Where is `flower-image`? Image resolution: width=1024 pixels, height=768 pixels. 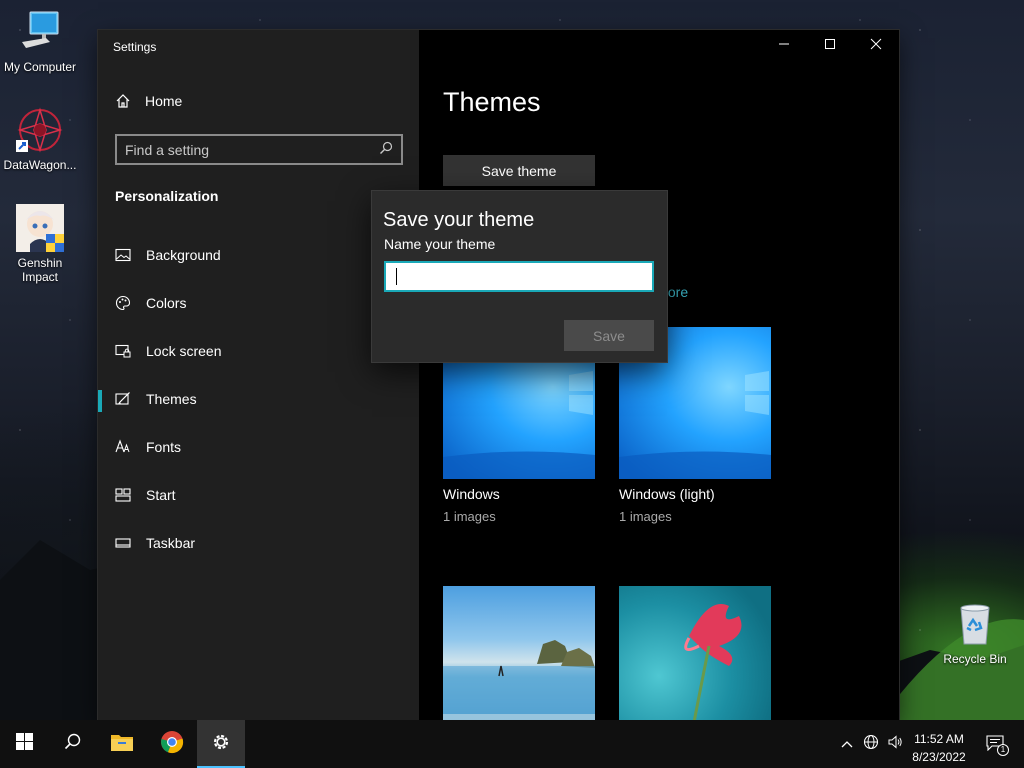
flower-image is located at coordinates (713, 662).